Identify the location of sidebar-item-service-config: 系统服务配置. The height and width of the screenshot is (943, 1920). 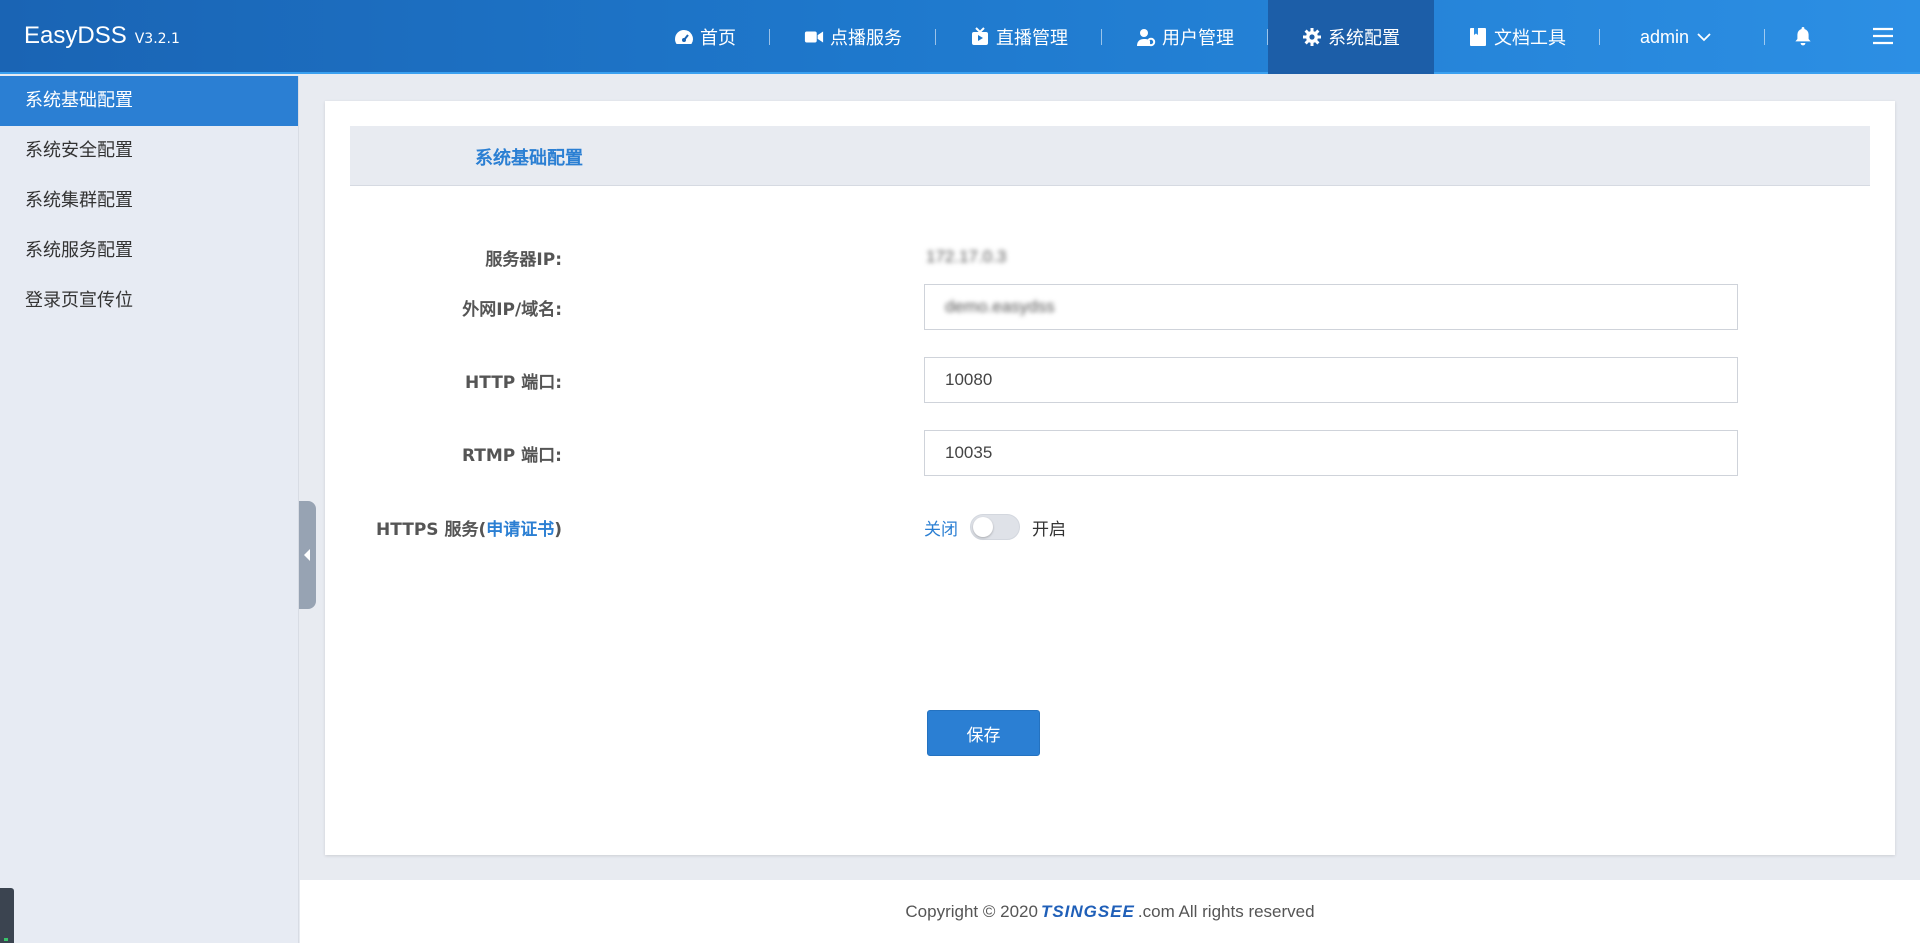
(149, 251).